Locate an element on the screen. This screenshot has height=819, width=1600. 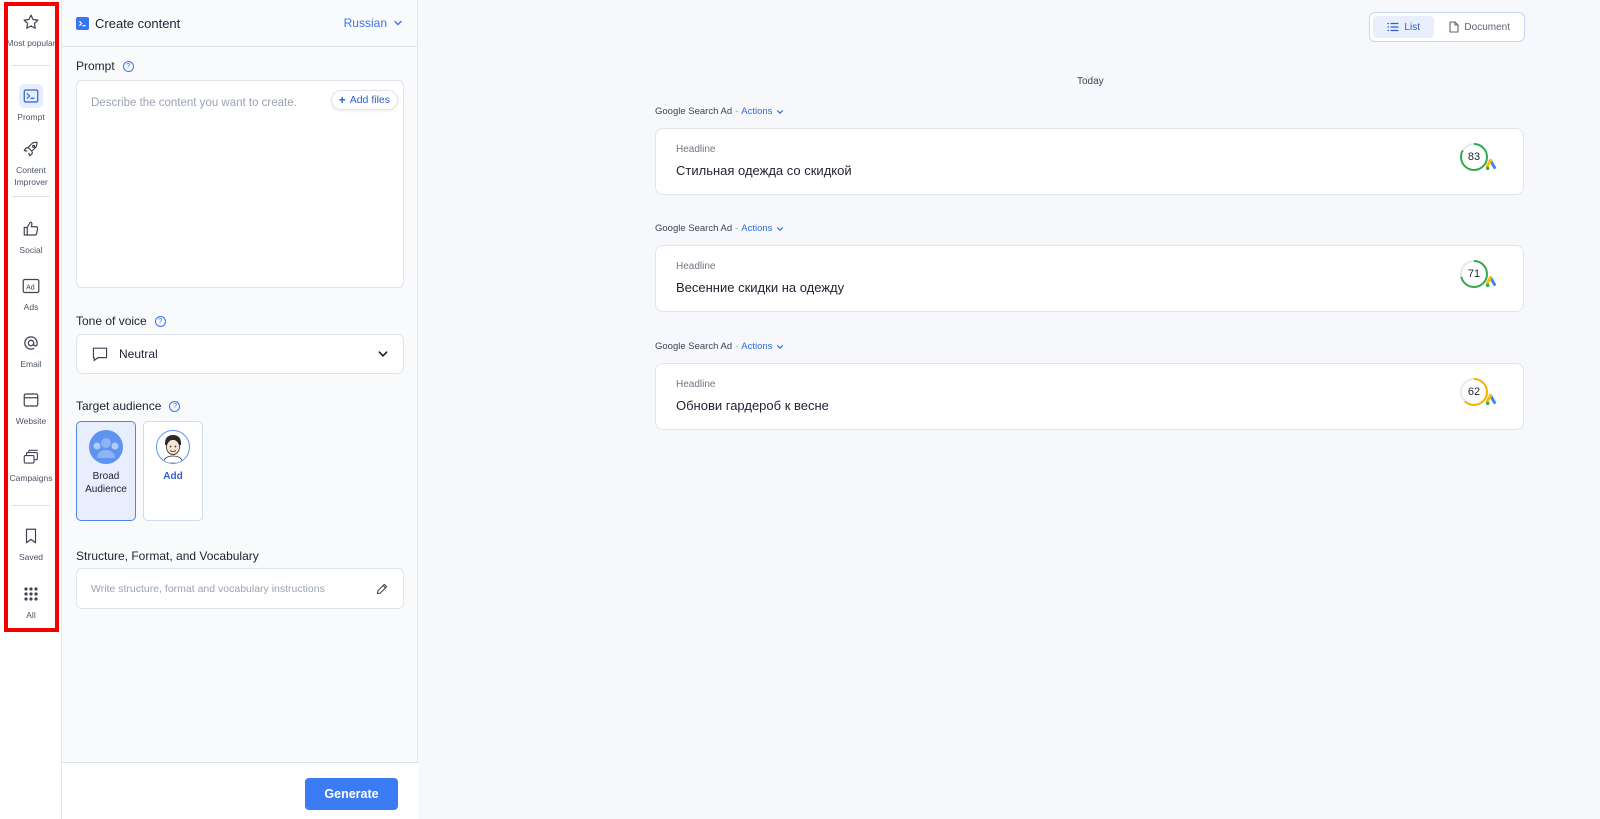
ad-icon: Ad is located at coordinates (31, 286).